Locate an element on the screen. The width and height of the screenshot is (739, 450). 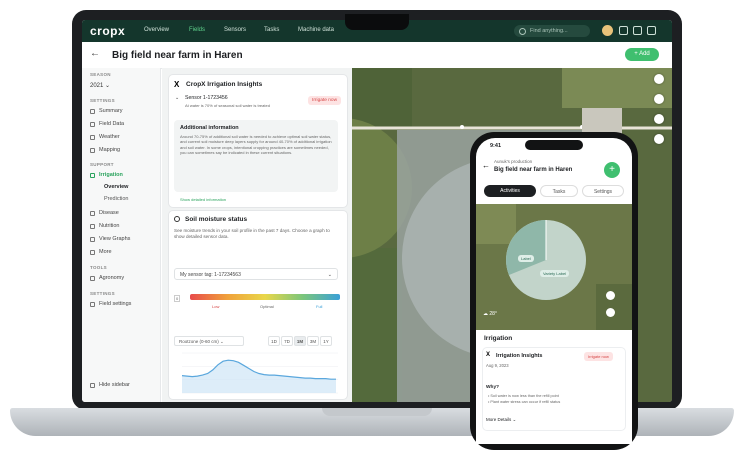
sidebar-tools-label: TOOLS is located at coordinates (98, 267).